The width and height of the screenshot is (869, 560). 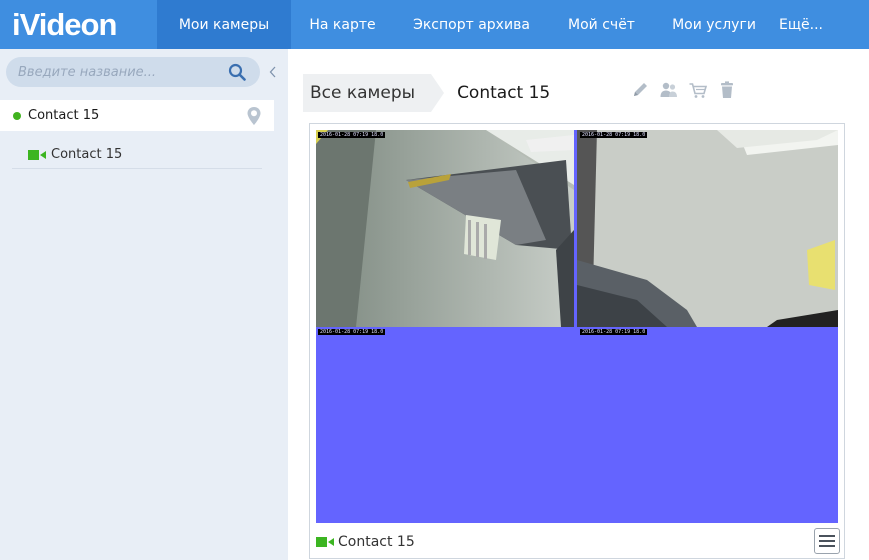 I want to click on ivideon-logo: iVideon, so click(x=78, y=24).